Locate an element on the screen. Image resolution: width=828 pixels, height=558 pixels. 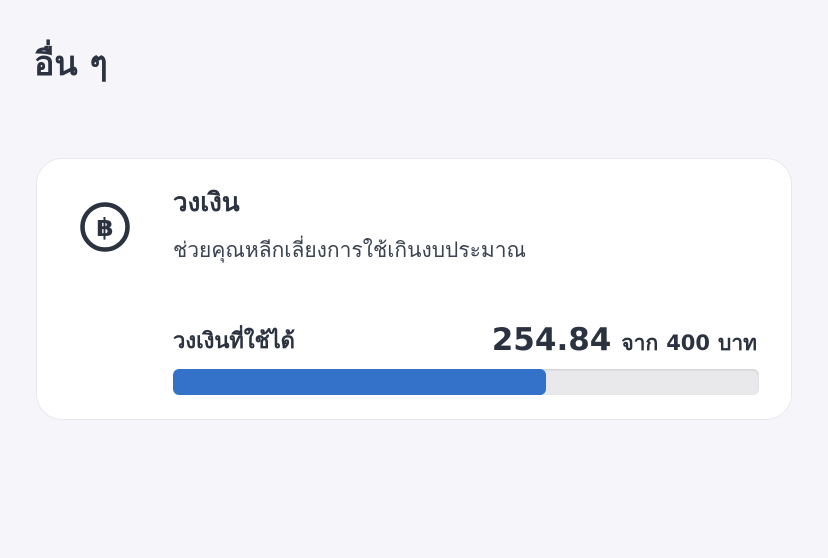
available-amount: 254.84 is located at coordinates (551, 340).